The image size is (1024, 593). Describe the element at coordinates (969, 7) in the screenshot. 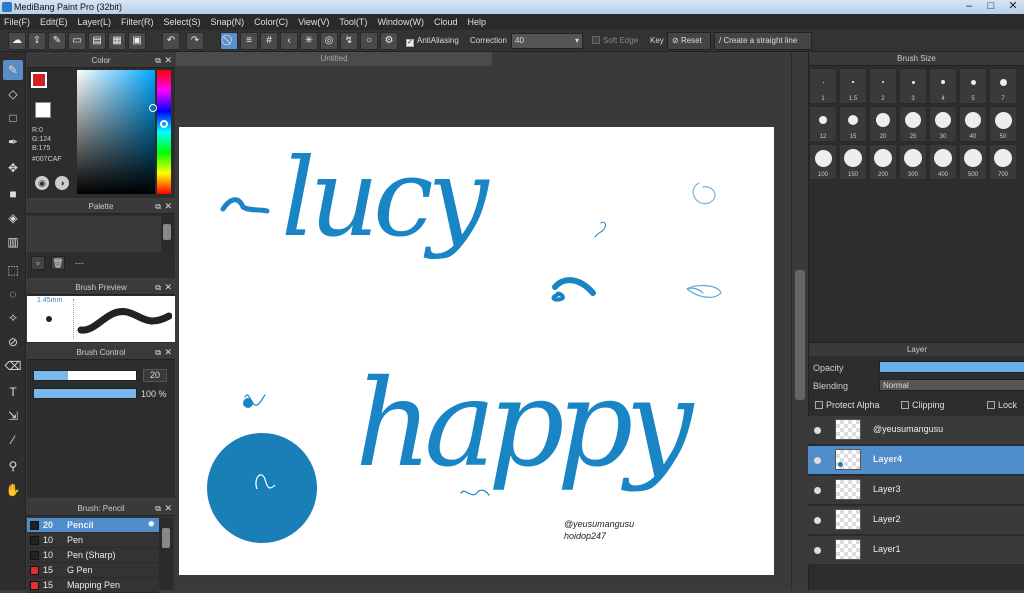

I see `minimize-button: –` at that location.